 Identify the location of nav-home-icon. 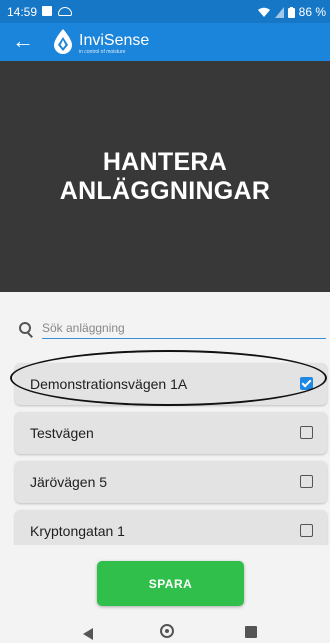
(167, 631).